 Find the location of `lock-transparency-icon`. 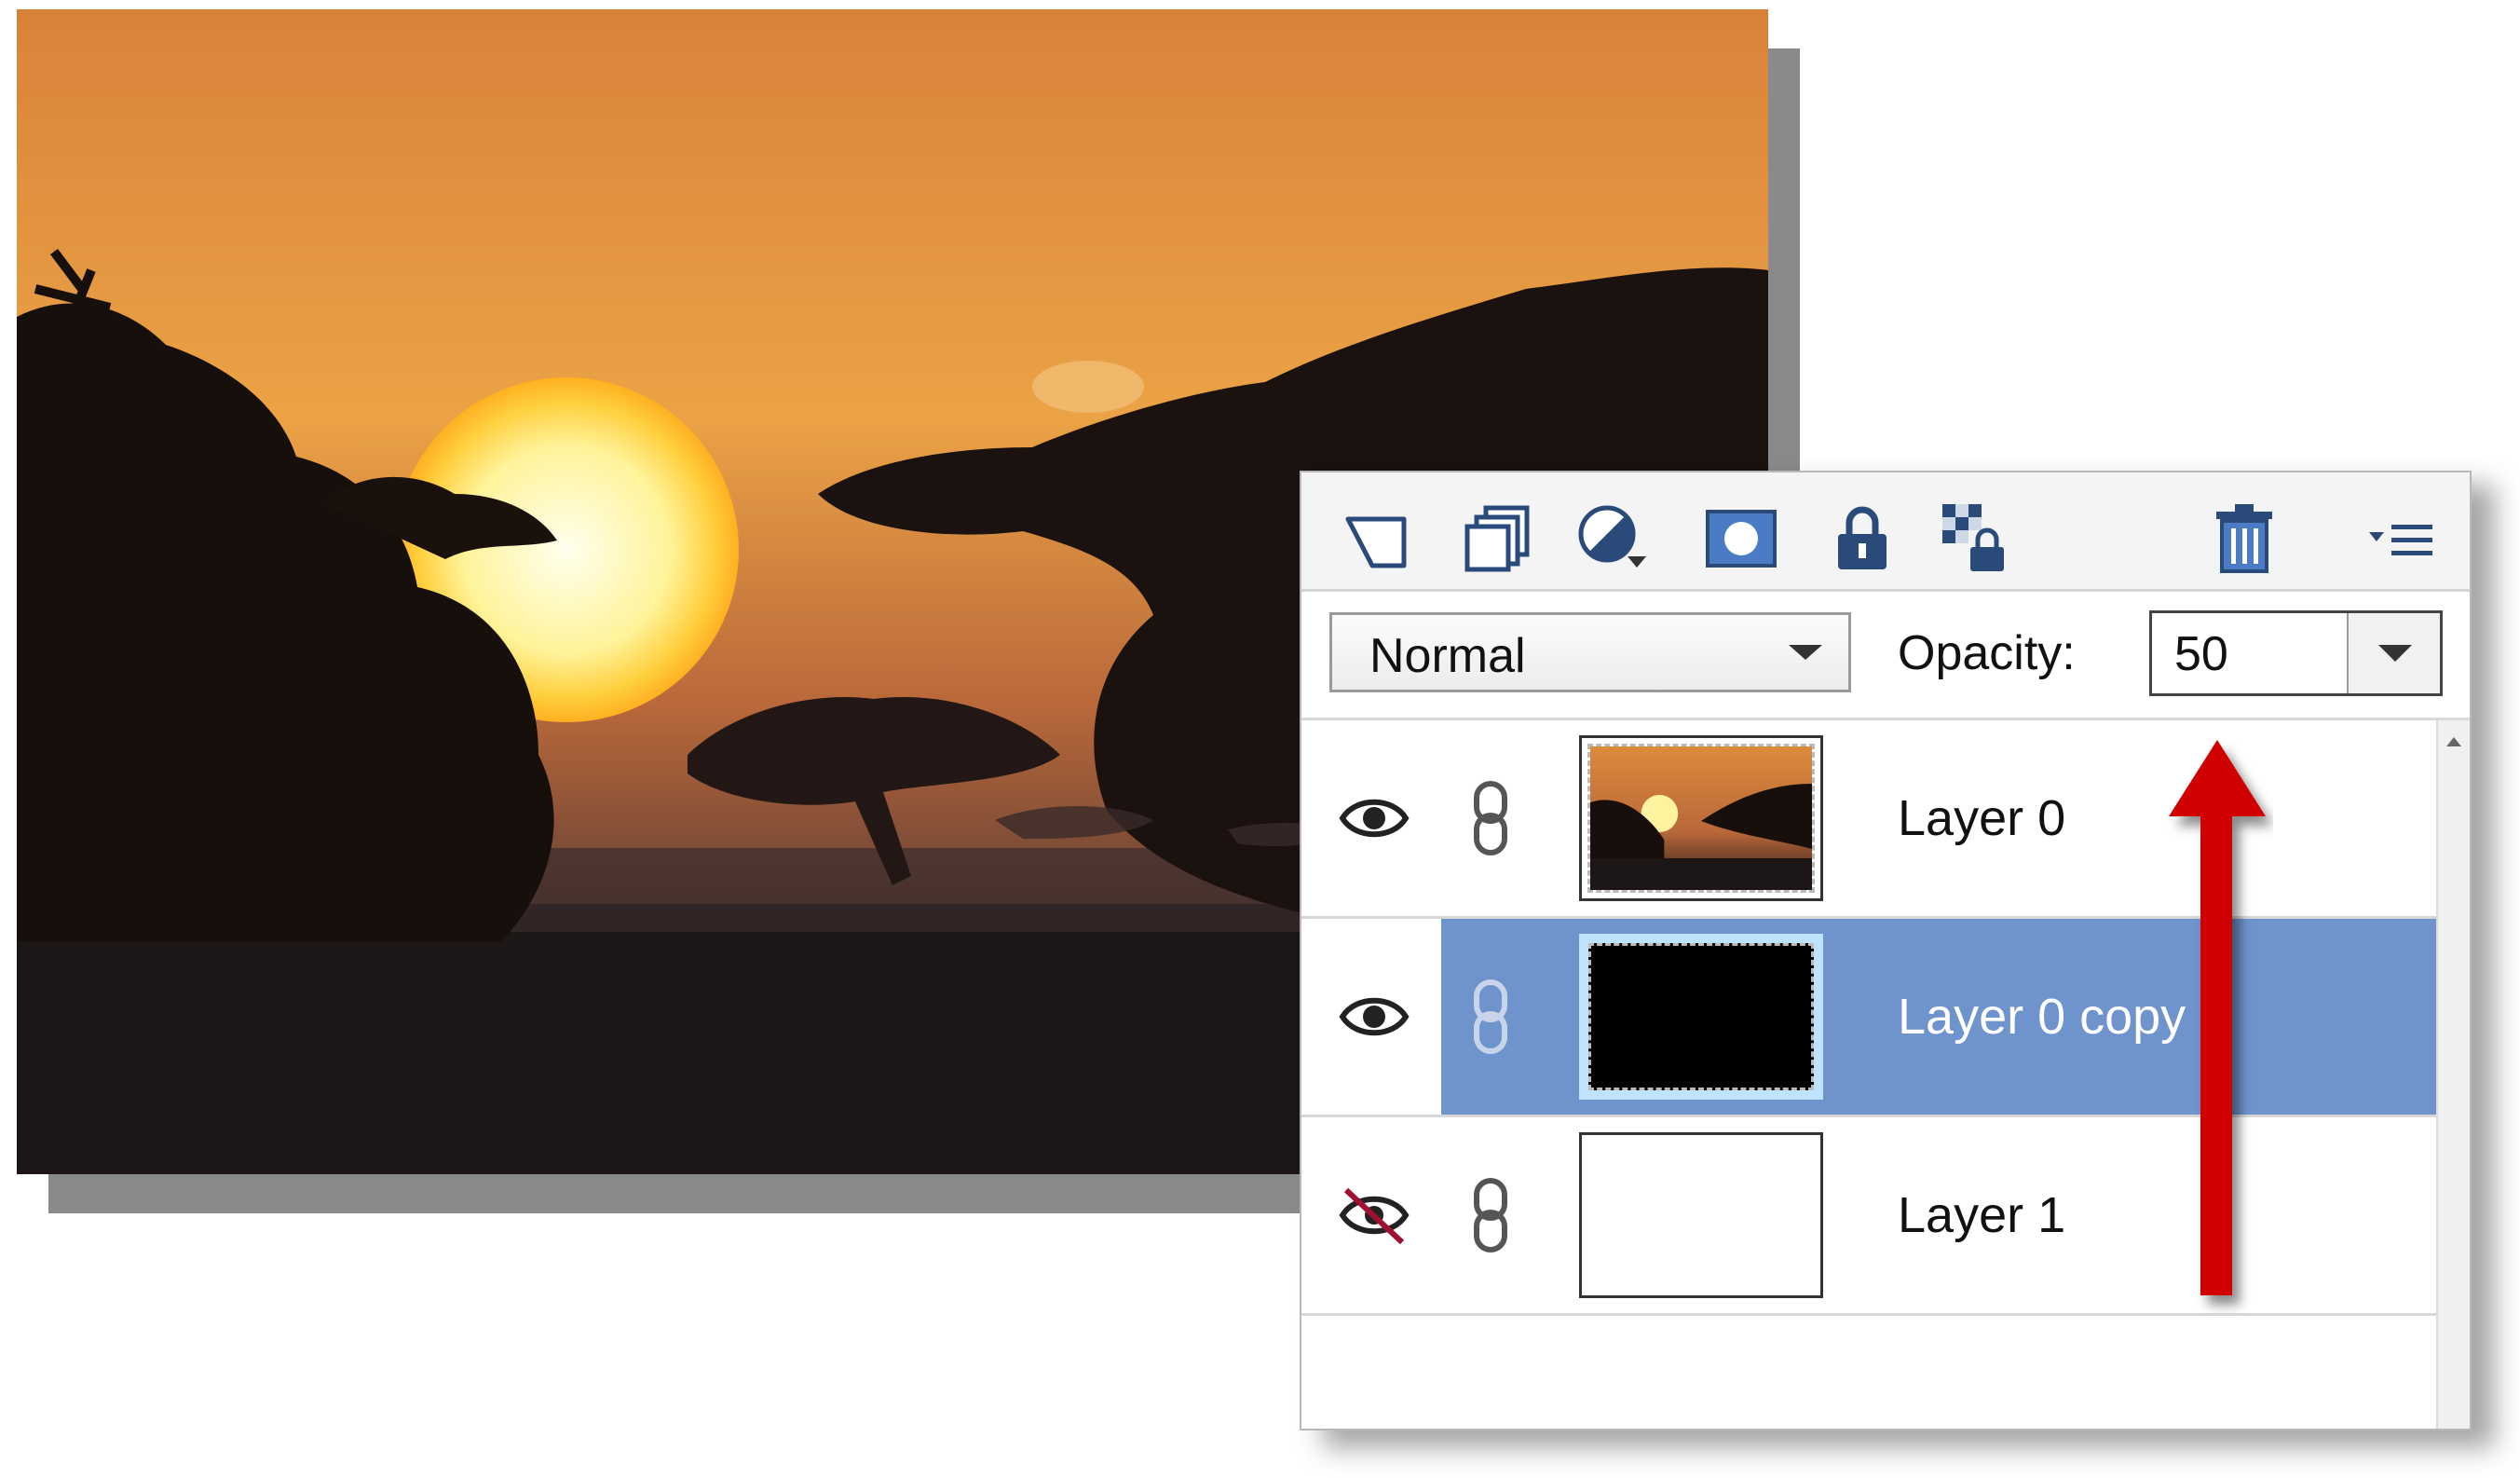

lock-transparency-icon is located at coordinates (1976, 538).